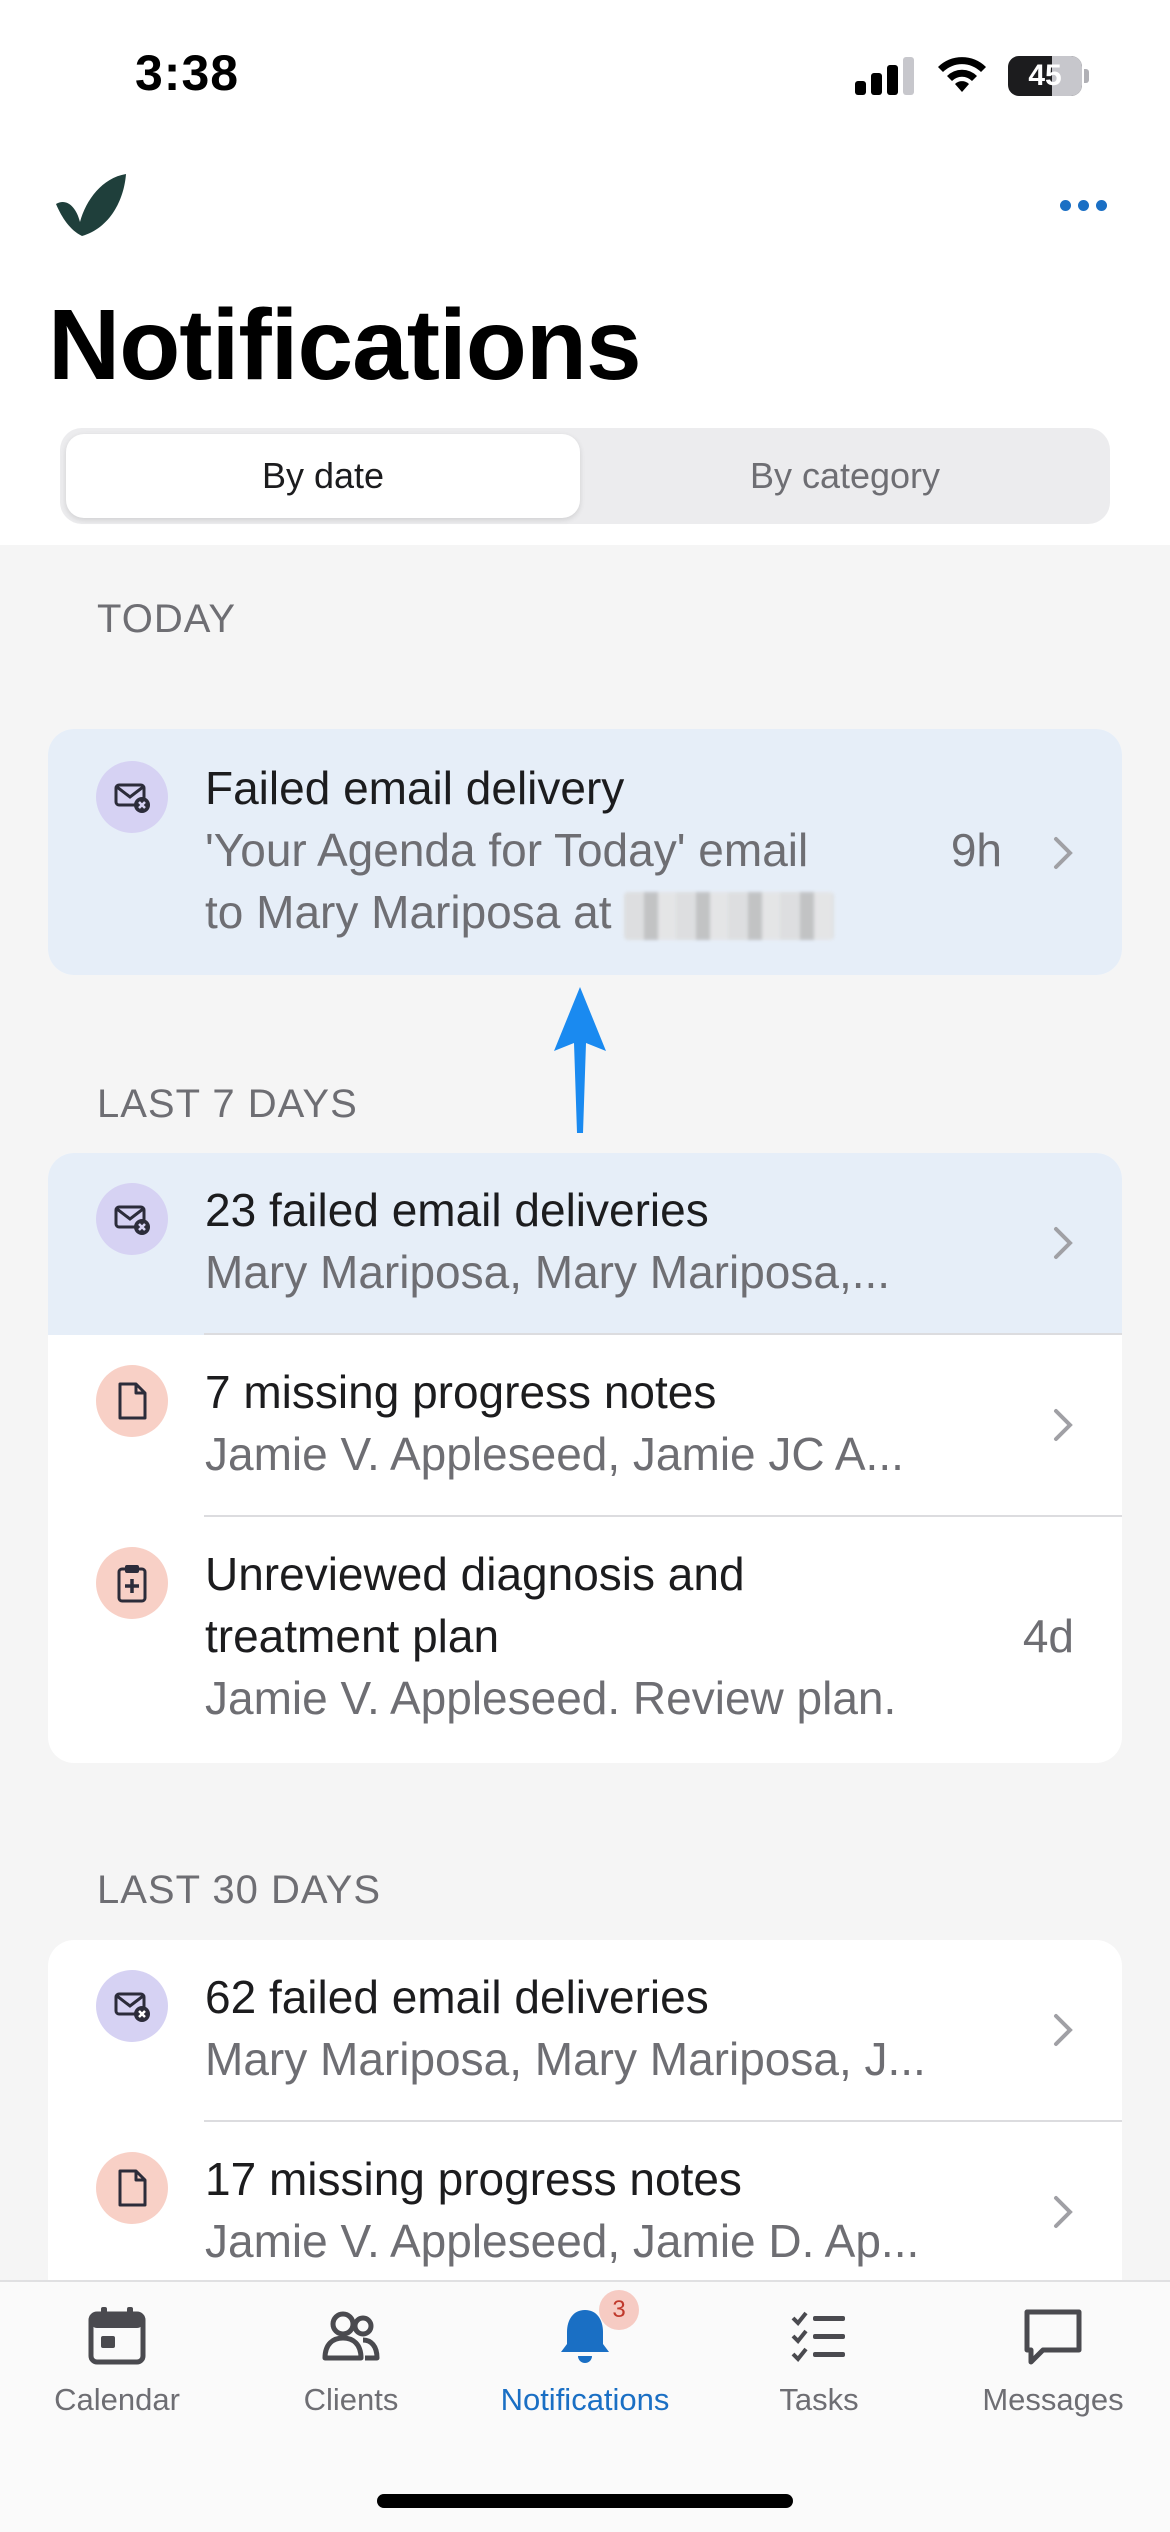 Image resolution: width=1170 pixels, height=2532 pixels. Describe the element at coordinates (507, 850) in the screenshot. I see `notification-subtitle: 'Your Agenda for Today' email` at that location.